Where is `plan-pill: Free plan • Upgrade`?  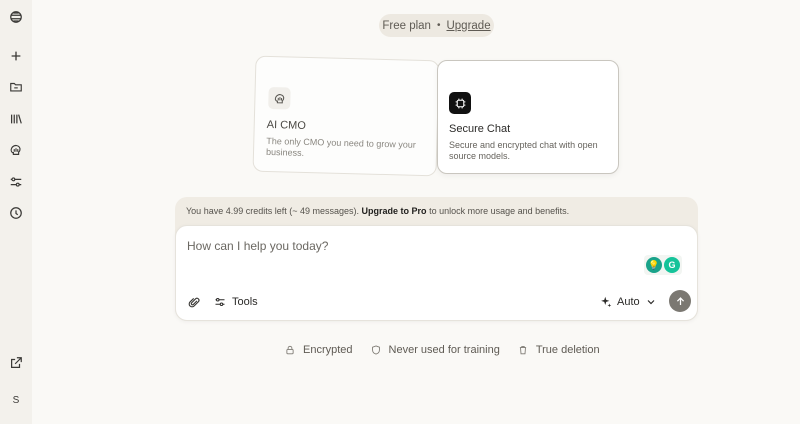 plan-pill: Free plan • Upgrade is located at coordinates (436, 25).